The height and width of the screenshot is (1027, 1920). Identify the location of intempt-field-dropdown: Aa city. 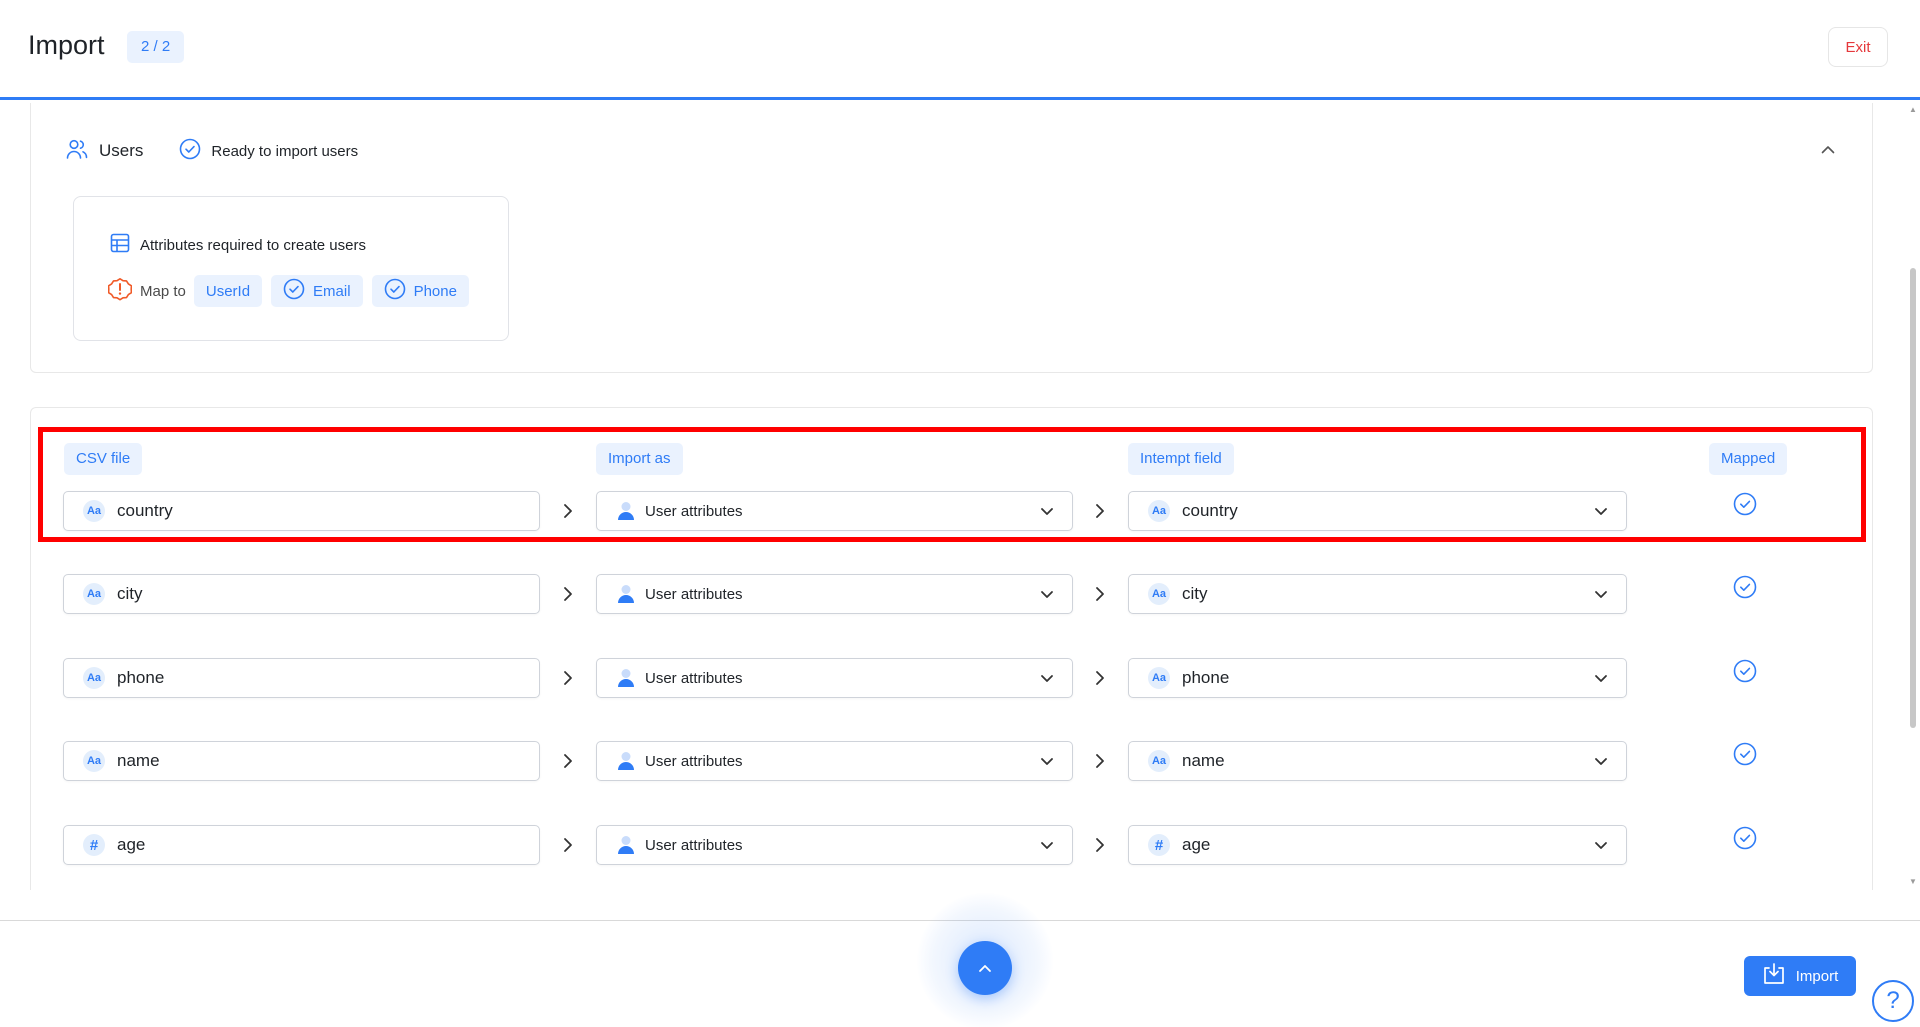
(1377, 594).